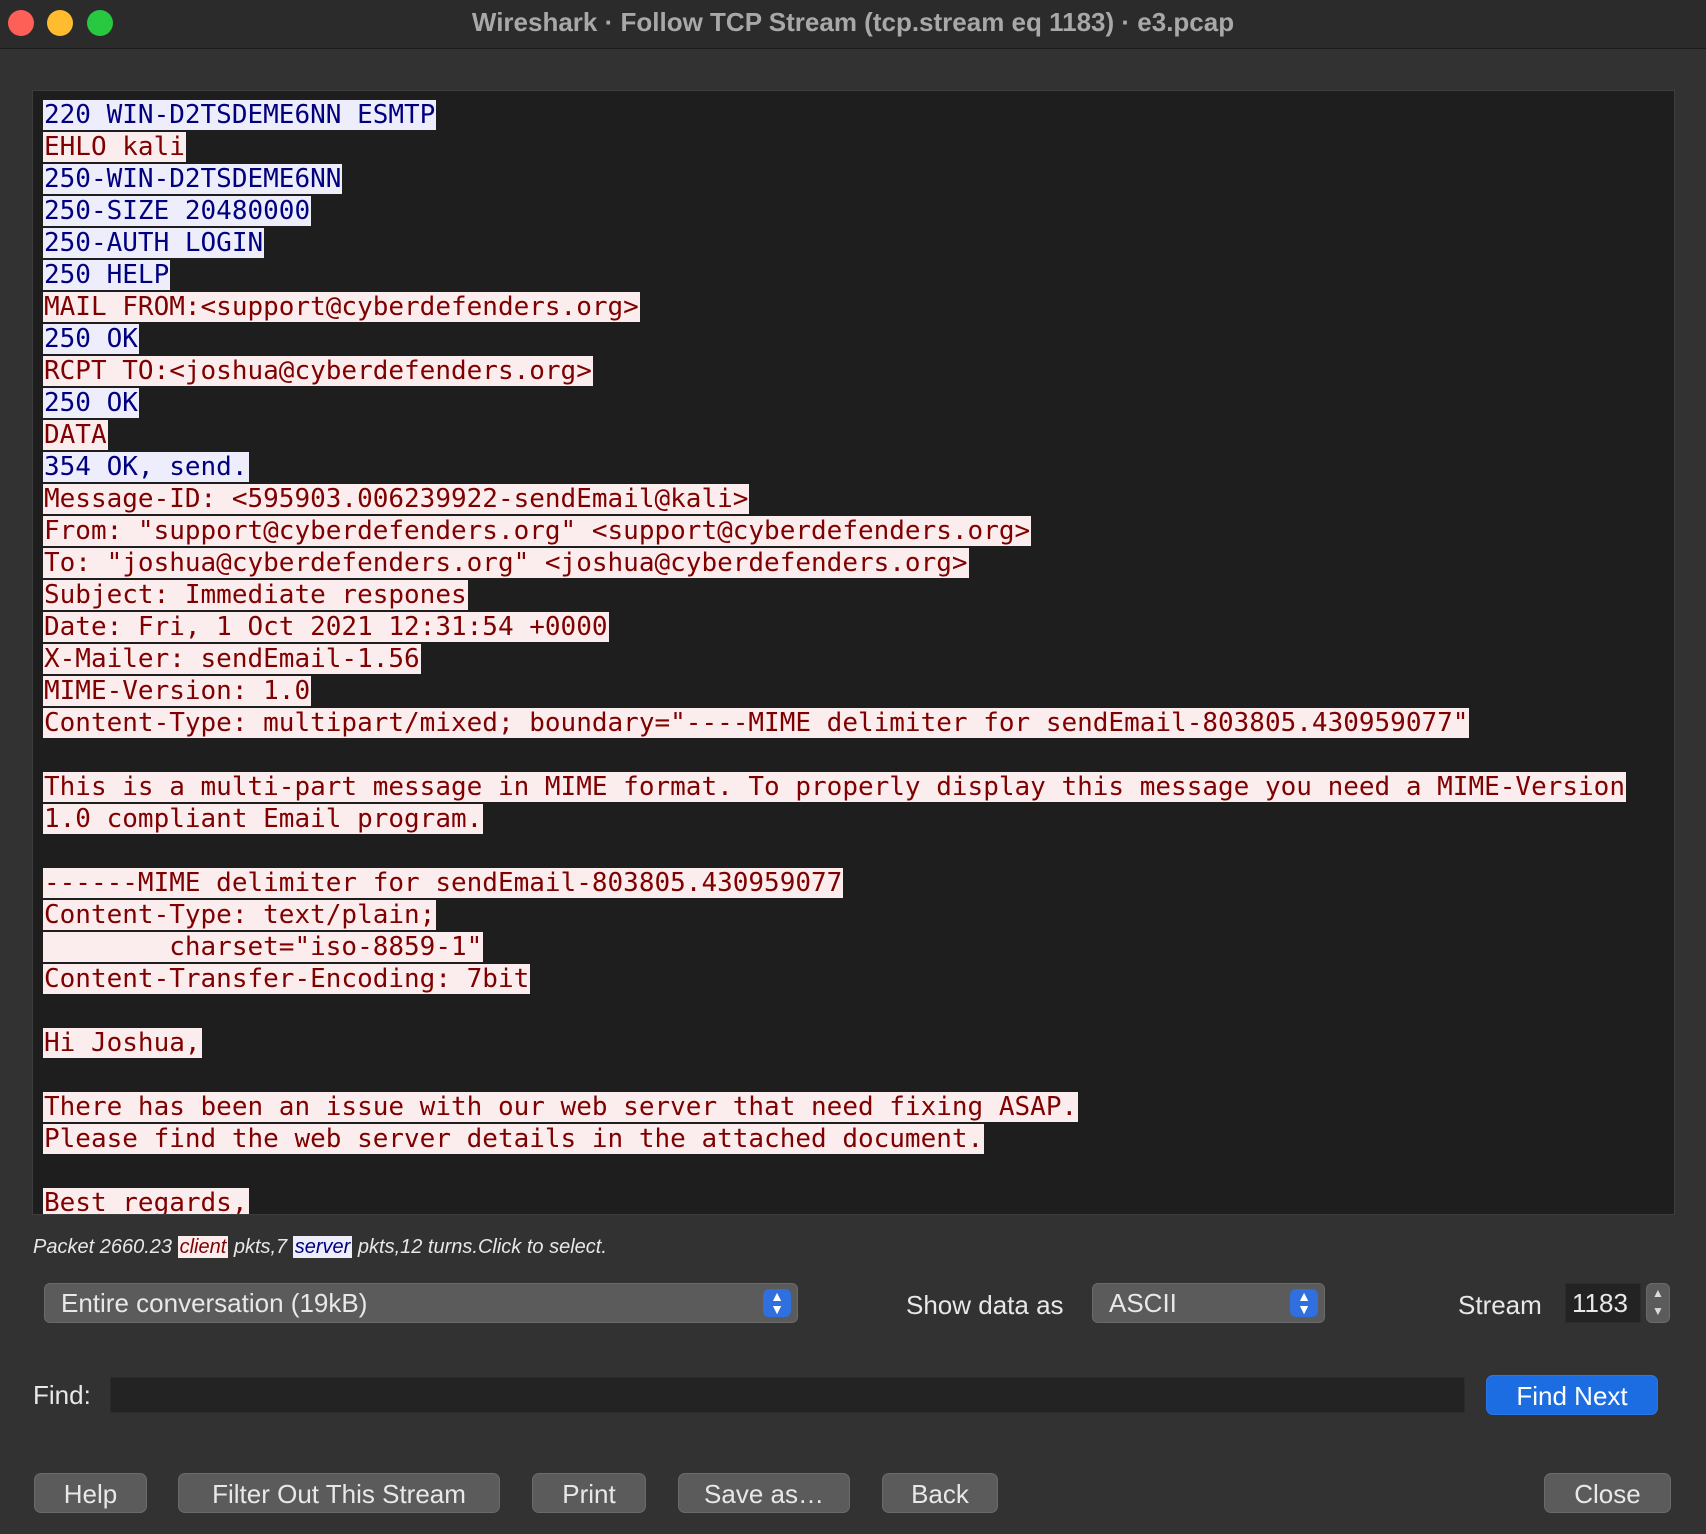 The width and height of the screenshot is (1706, 1534). I want to click on help-button: Help, so click(90, 1493).